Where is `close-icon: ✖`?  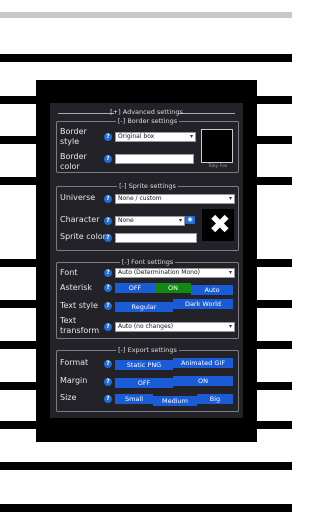 close-icon: ✖ is located at coordinates (220, 225).